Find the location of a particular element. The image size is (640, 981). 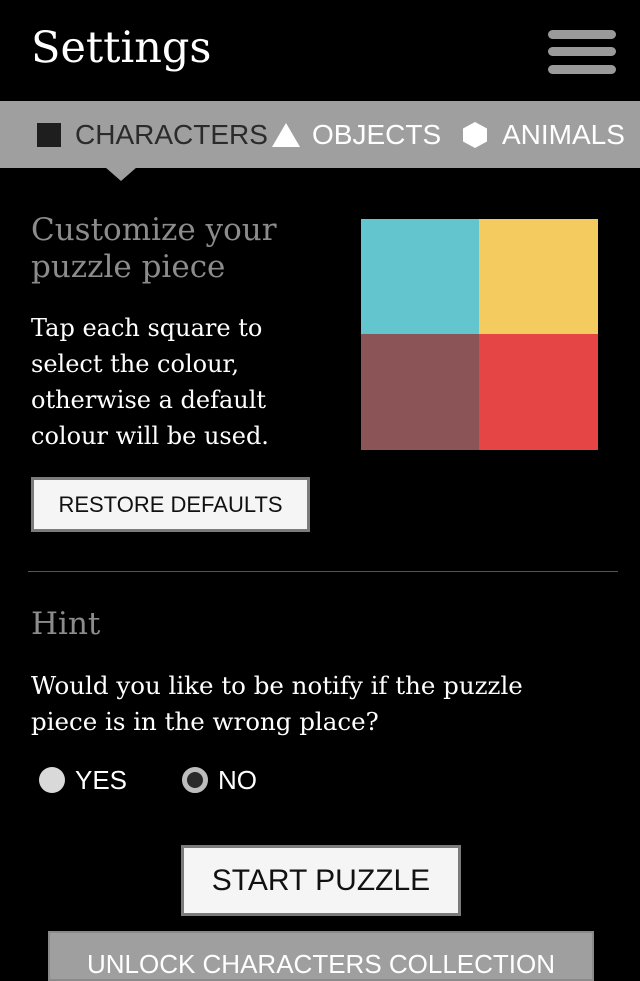

radio-selected-icon is located at coordinates (195, 780).